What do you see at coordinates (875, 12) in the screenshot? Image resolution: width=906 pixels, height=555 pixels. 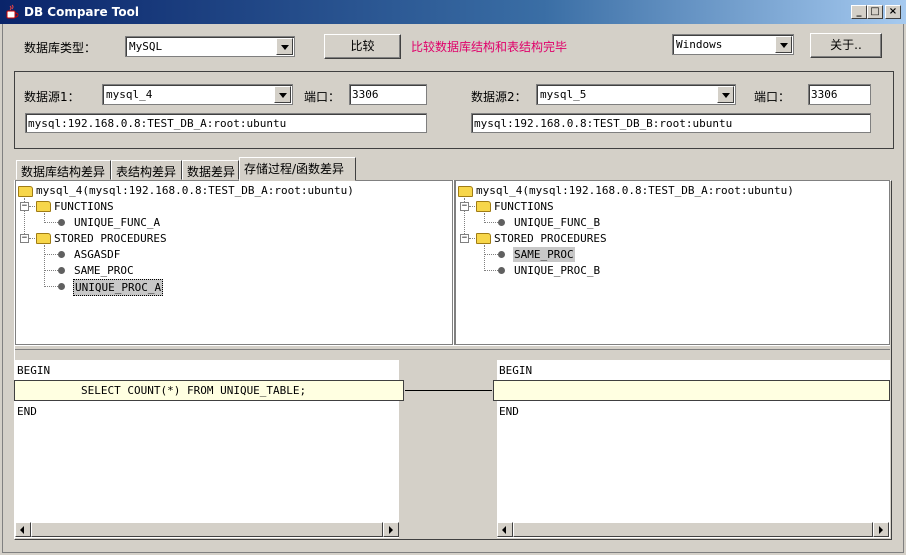 I see `maximize-button: □` at bounding box center [875, 12].